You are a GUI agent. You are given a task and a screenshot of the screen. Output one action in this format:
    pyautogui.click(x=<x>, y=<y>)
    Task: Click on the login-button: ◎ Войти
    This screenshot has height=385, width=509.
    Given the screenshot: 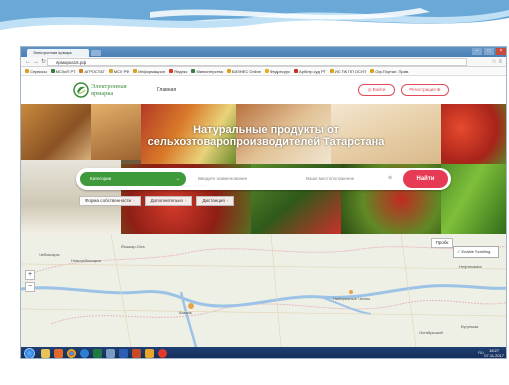 What is the action you would take?
    pyautogui.click(x=376, y=90)
    